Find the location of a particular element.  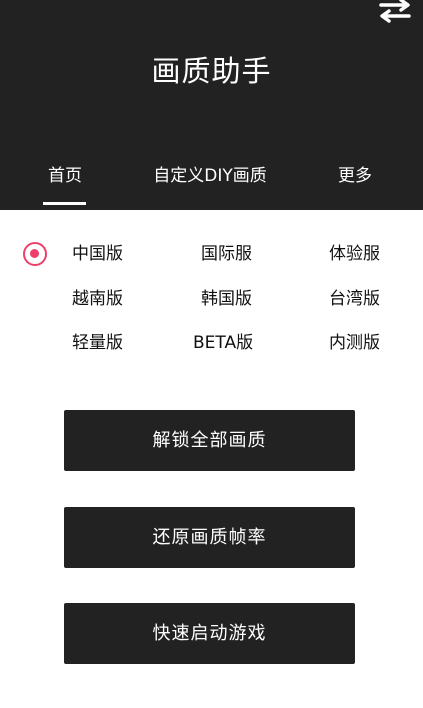

radio-dot-icon is located at coordinates (34, 253).